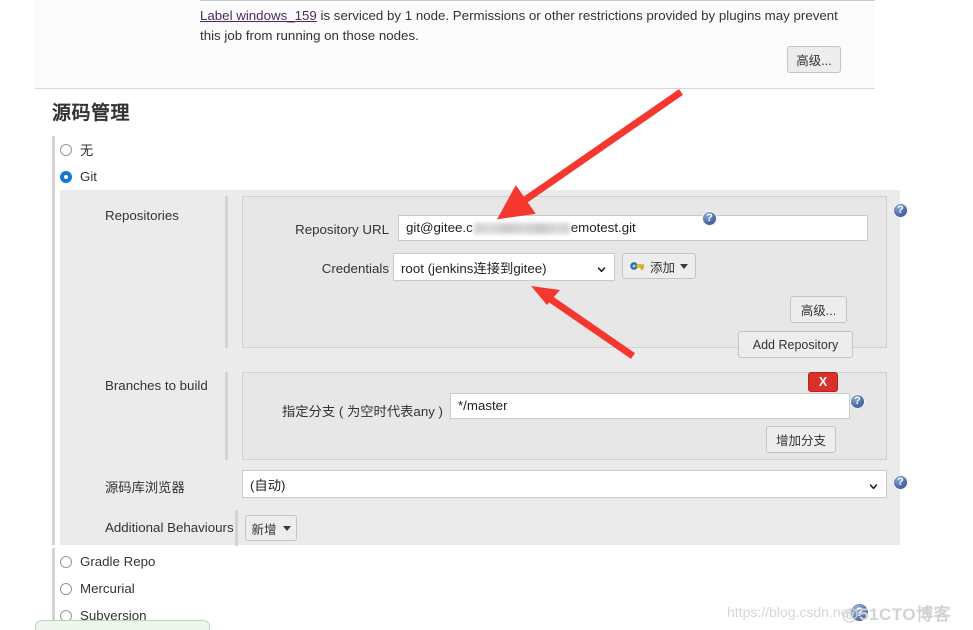 This screenshot has height=630, width=973. Describe the element at coordinates (268, 485) in the screenshot. I see `repository-browser-value: (自动)` at that location.